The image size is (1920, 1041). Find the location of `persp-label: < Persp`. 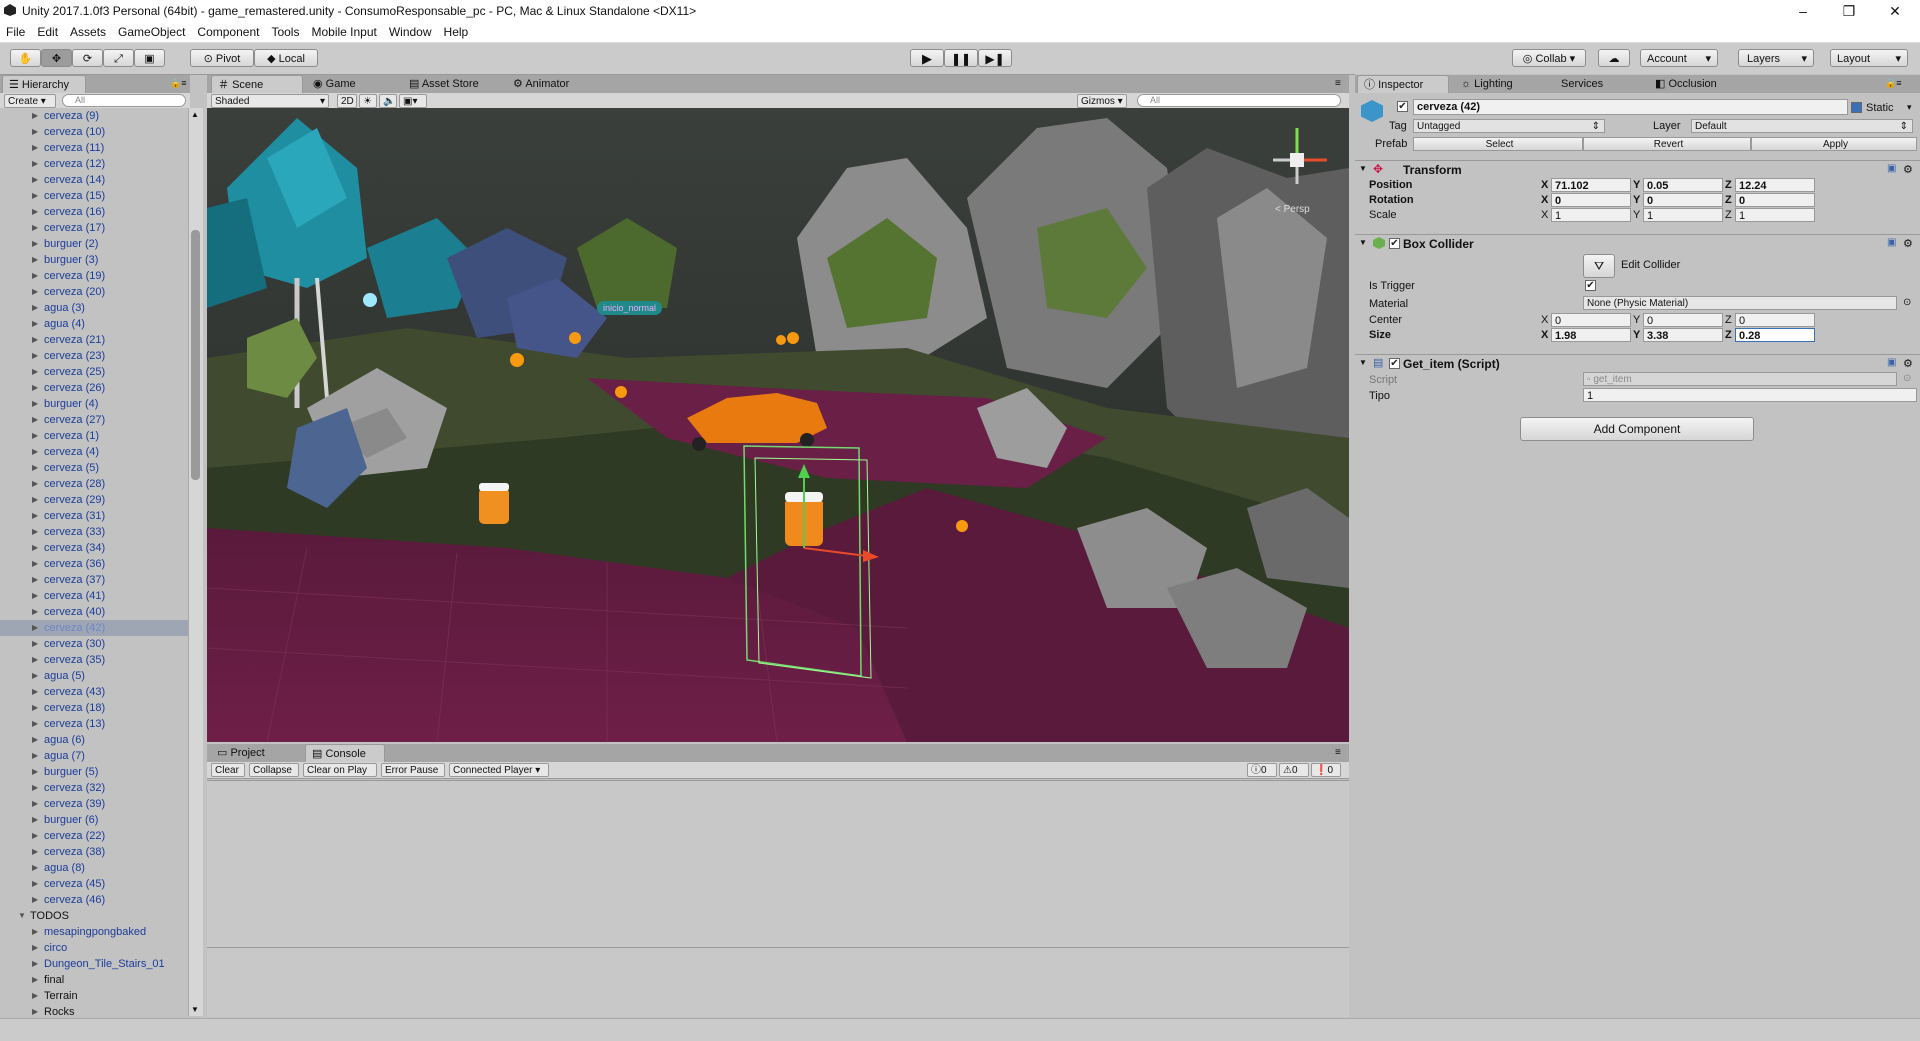

persp-label: < Persp is located at coordinates (1292, 209).